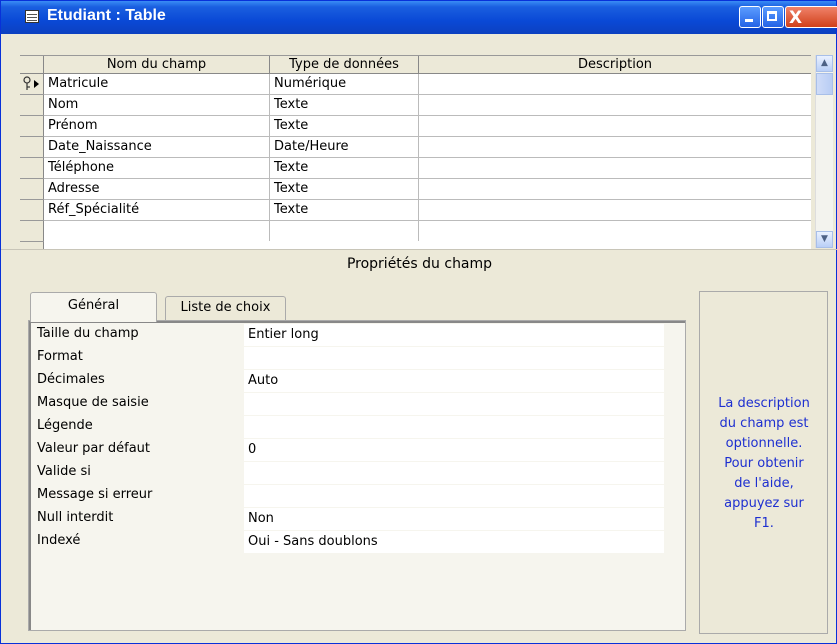  What do you see at coordinates (749, 20) in the screenshot?
I see `minimize-icon` at bounding box center [749, 20].